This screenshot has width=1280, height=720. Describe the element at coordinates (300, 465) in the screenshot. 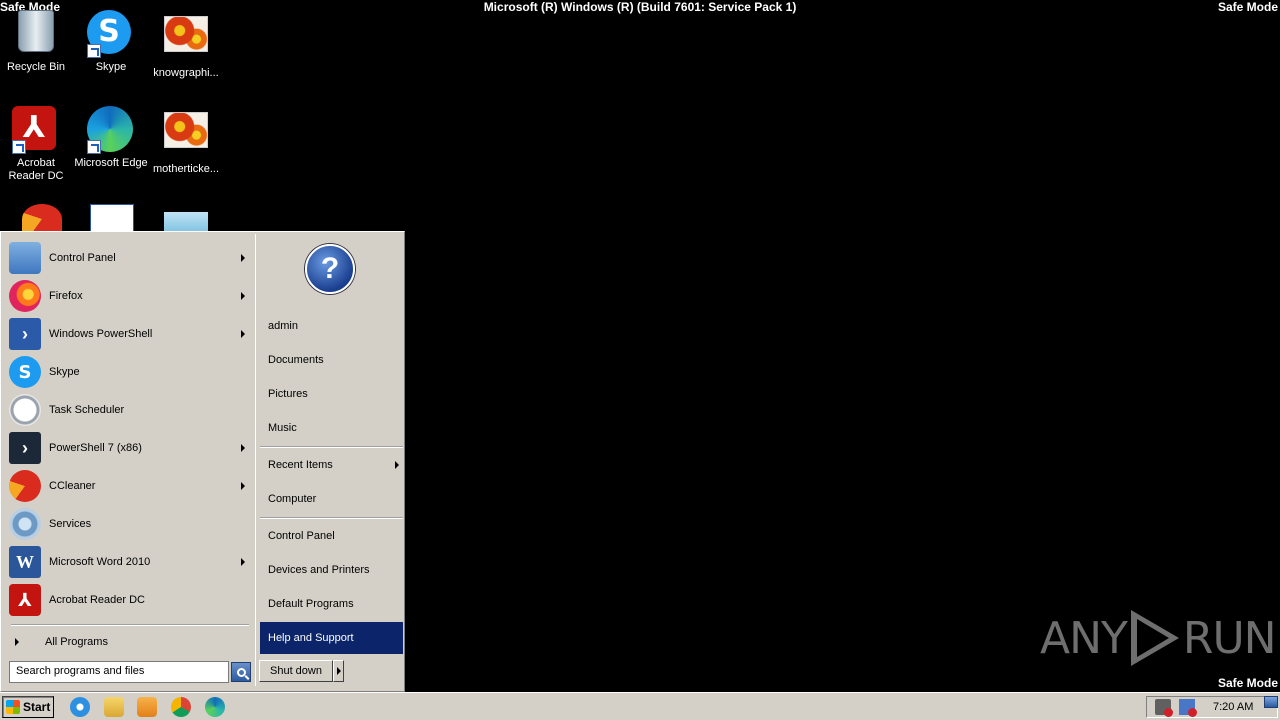

I see `link-label: Recent Items` at that location.